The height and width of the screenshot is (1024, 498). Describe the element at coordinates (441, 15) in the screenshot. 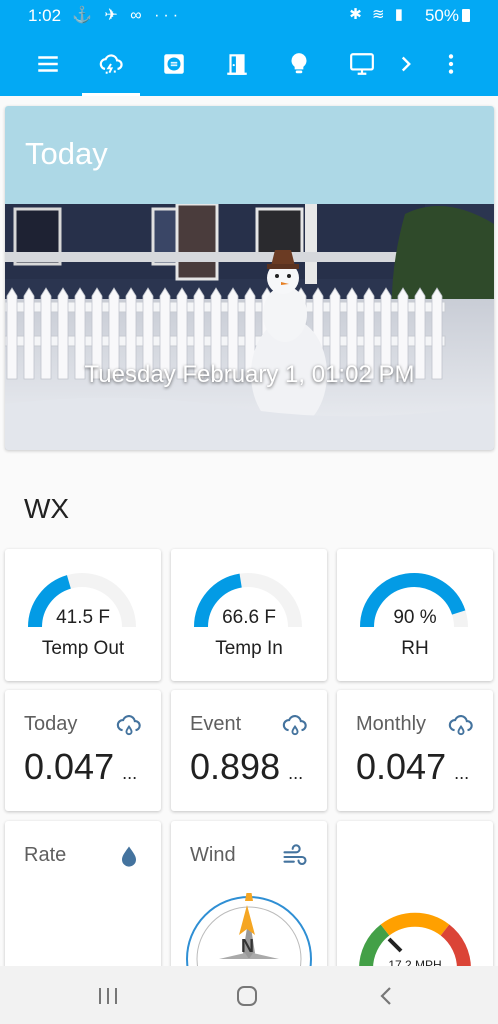

I see `battery-percent: 50%` at that location.